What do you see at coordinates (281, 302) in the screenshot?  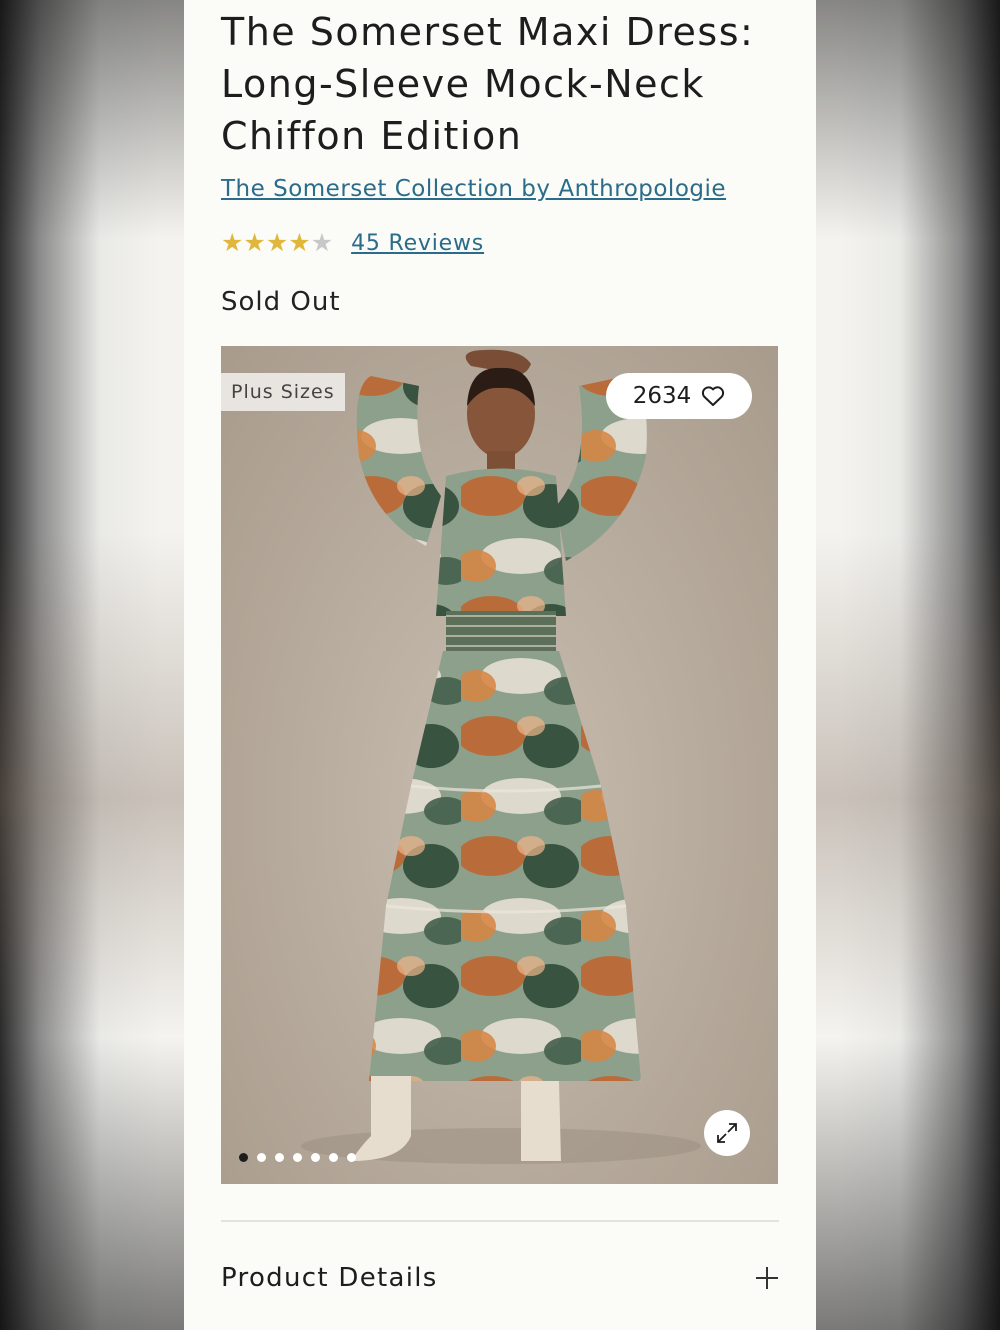 I see `stock-status: Sold Out` at bounding box center [281, 302].